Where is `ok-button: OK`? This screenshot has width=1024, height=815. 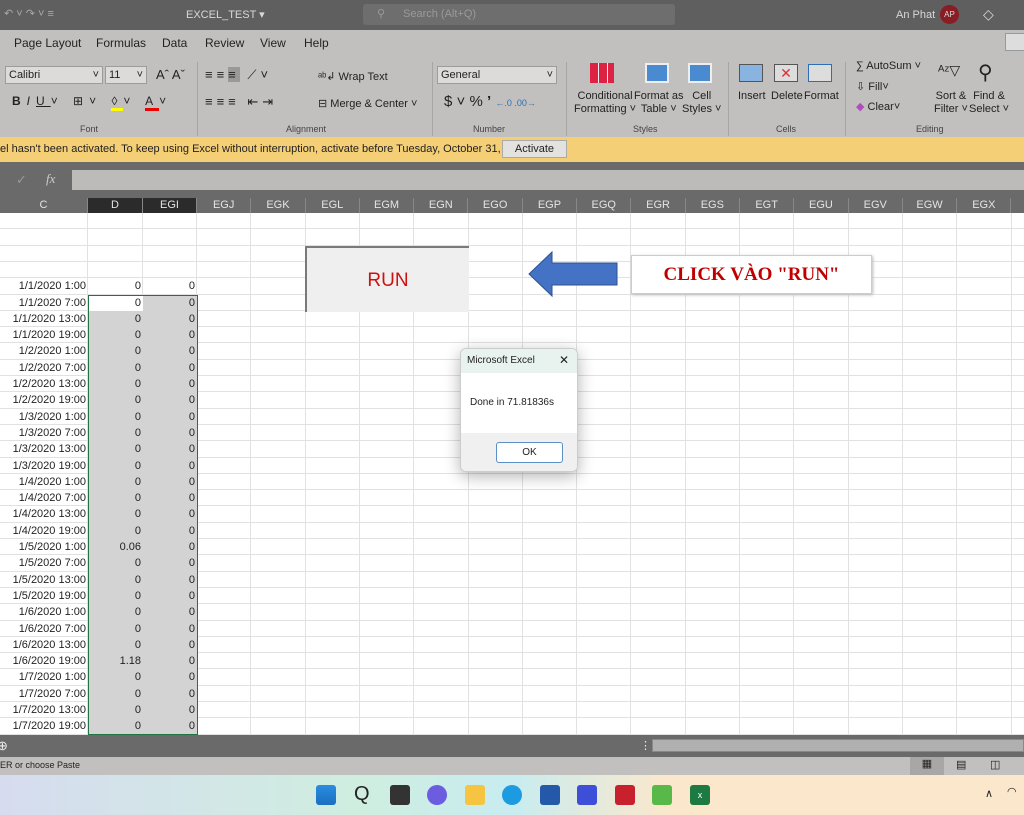
ok-button: OK is located at coordinates (529, 452).